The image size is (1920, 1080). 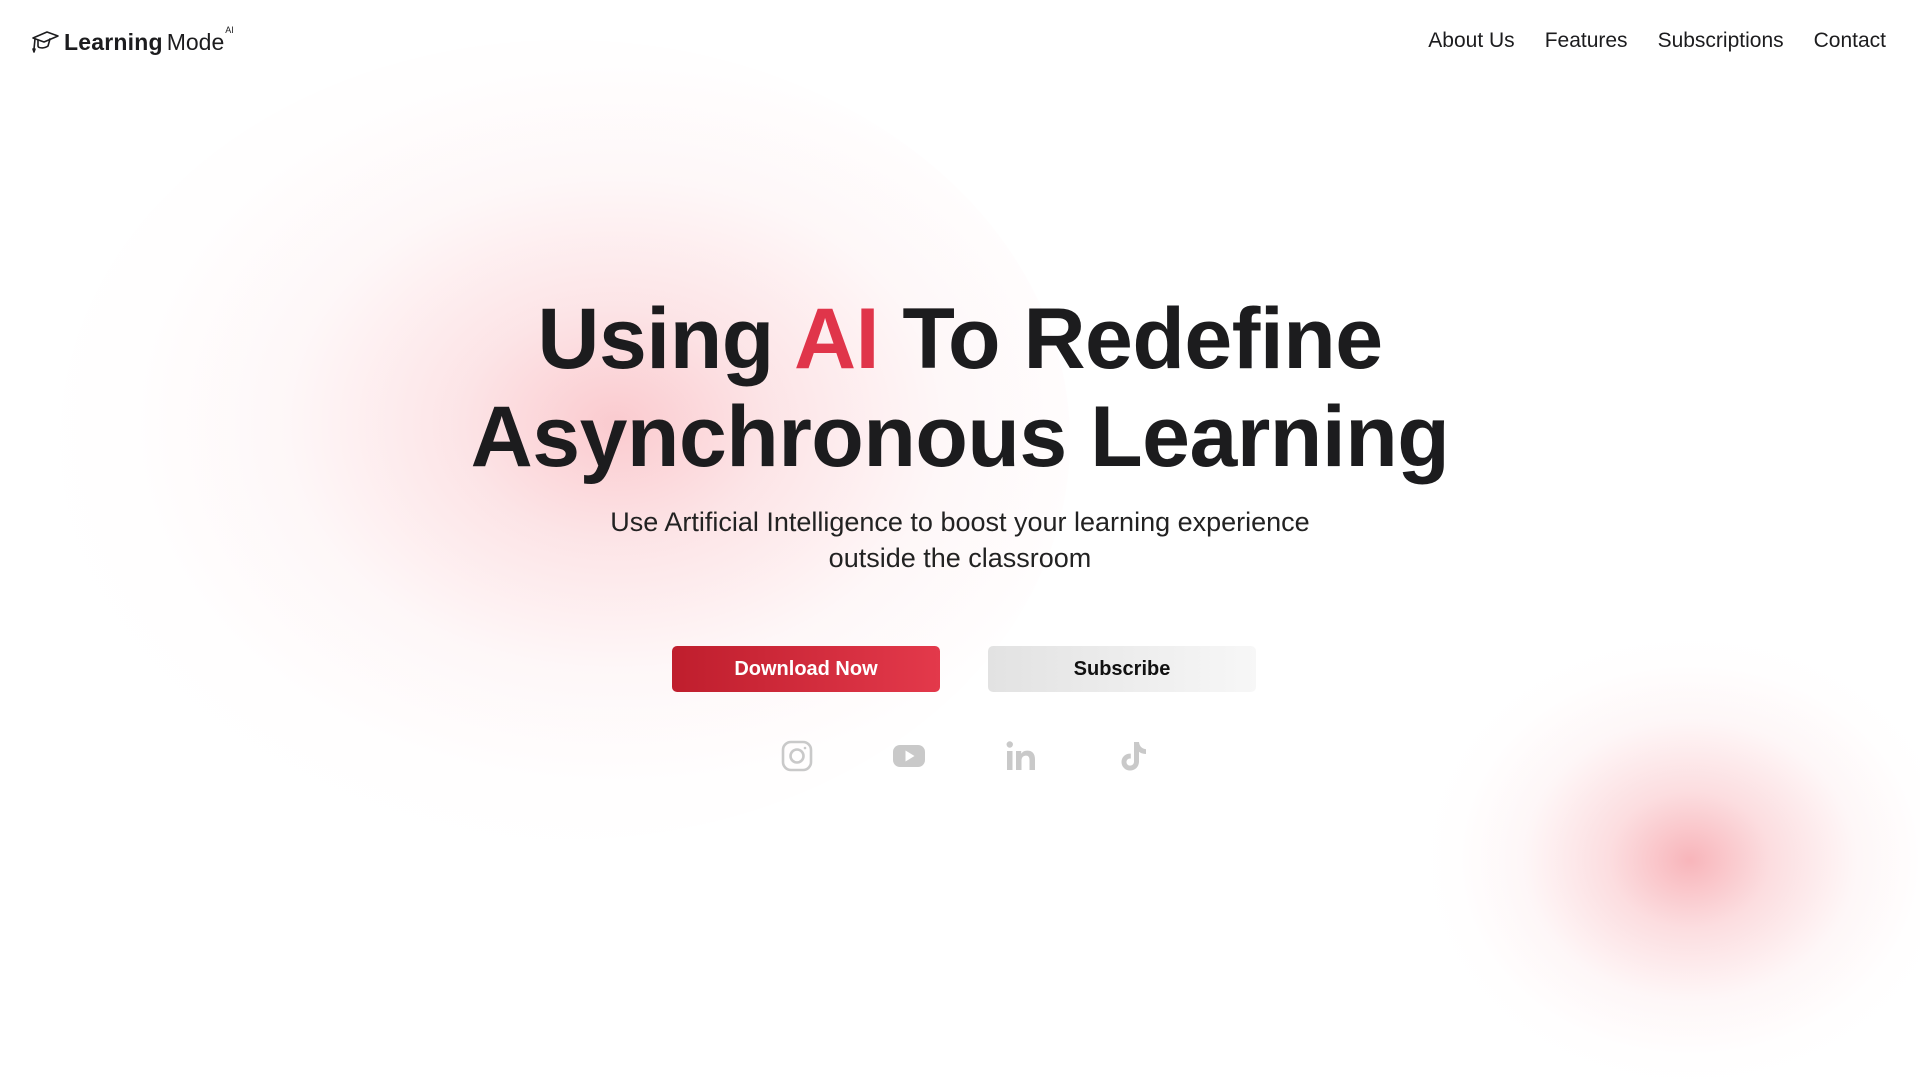 What do you see at coordinates (229, 30) in the screenshot?
I see `brand-superscript: AI` at bounding box center [229, 30].